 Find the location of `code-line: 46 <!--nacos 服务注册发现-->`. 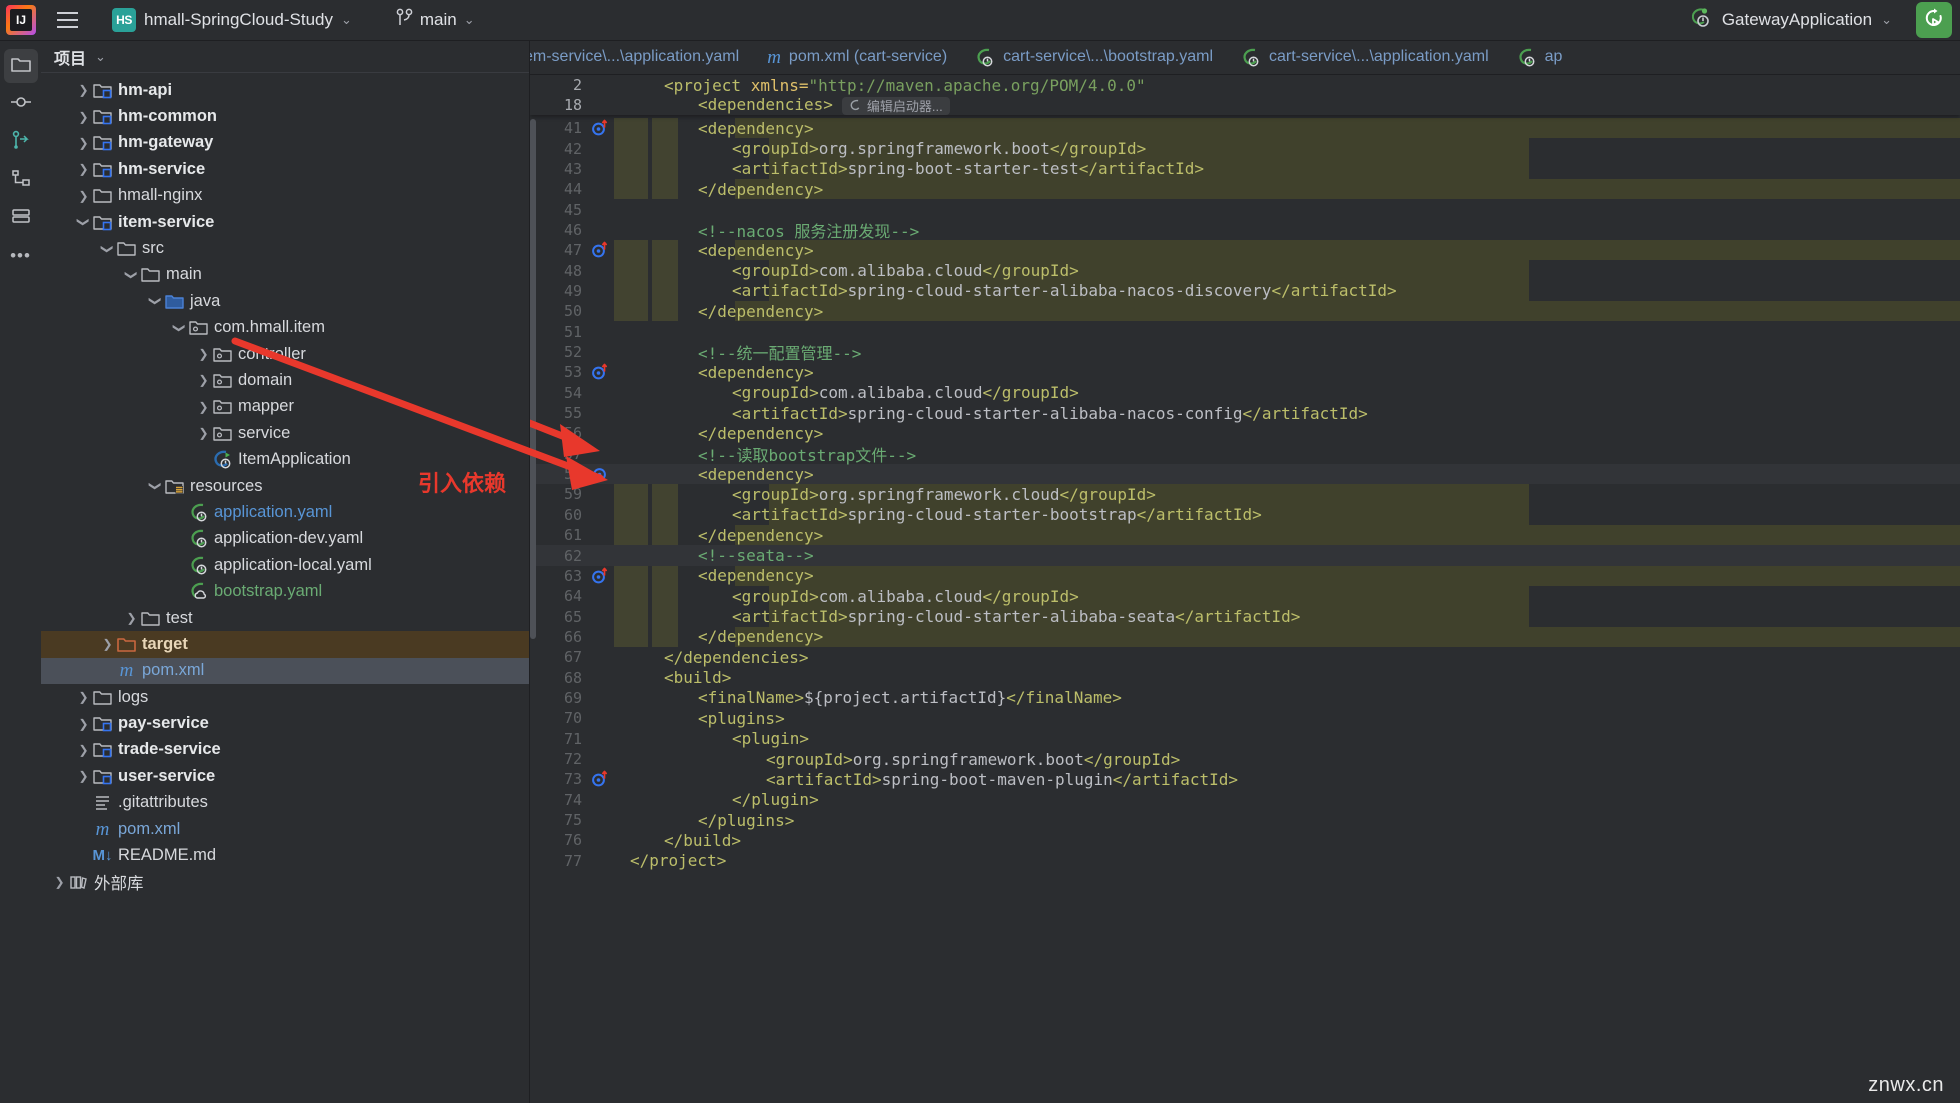

code-line: 46 <!--nacos 服务注册发现--> is located at coordinates (1245, 230).